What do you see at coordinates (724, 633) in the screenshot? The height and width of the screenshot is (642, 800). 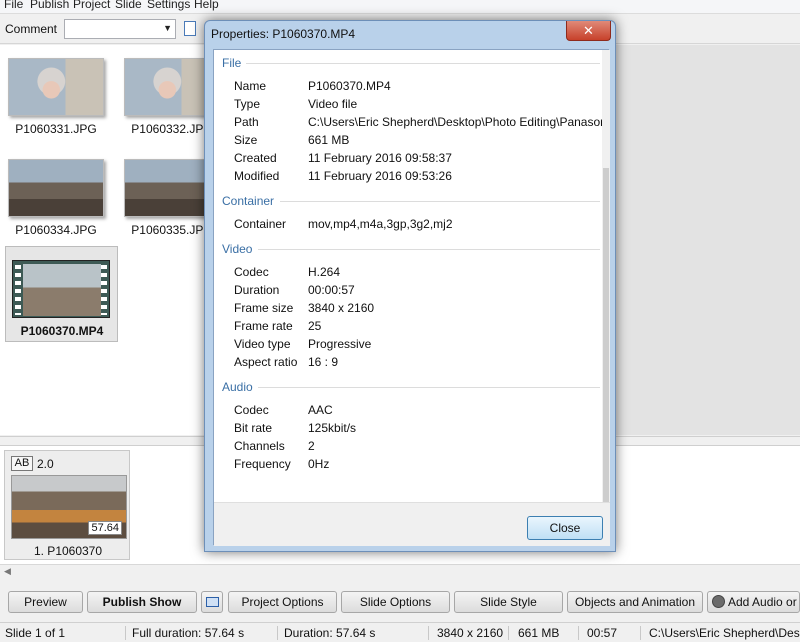 I see `status-path: C:\Users\Eric Shepherd\Deskto` at bounding box center [724, 633].